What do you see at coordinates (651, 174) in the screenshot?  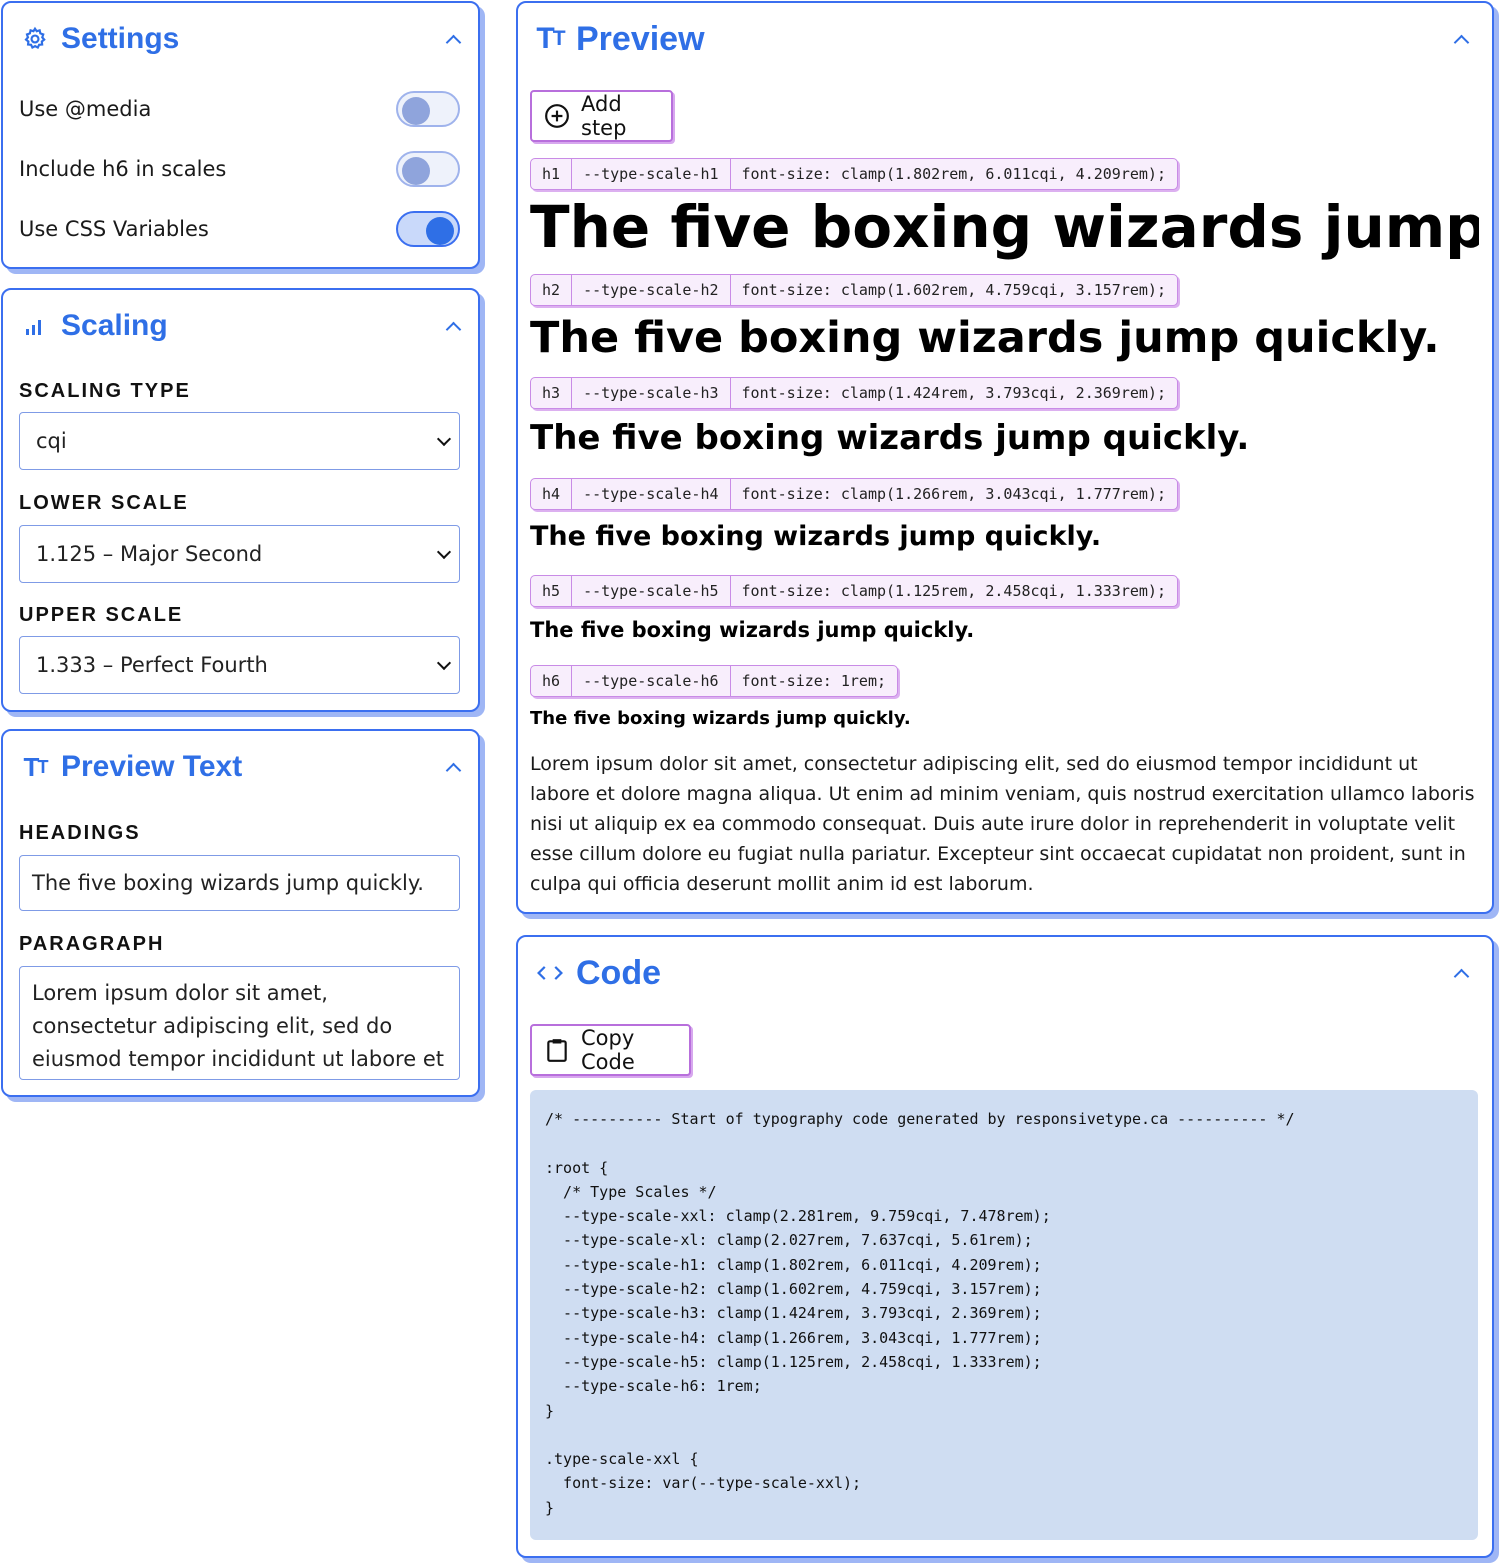 I see `step-var: --type-scale-h1` at bounding box center [651, 174].